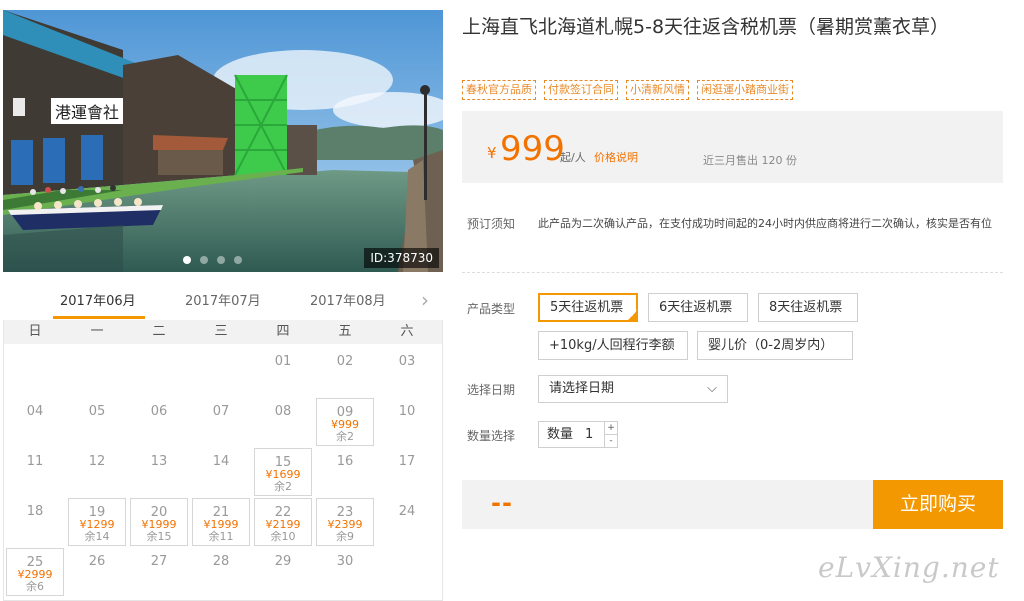  What do you see at coordinates (35, 511) in the screenshot?
I see `day-number: 18` at bounding box center [35, 511].